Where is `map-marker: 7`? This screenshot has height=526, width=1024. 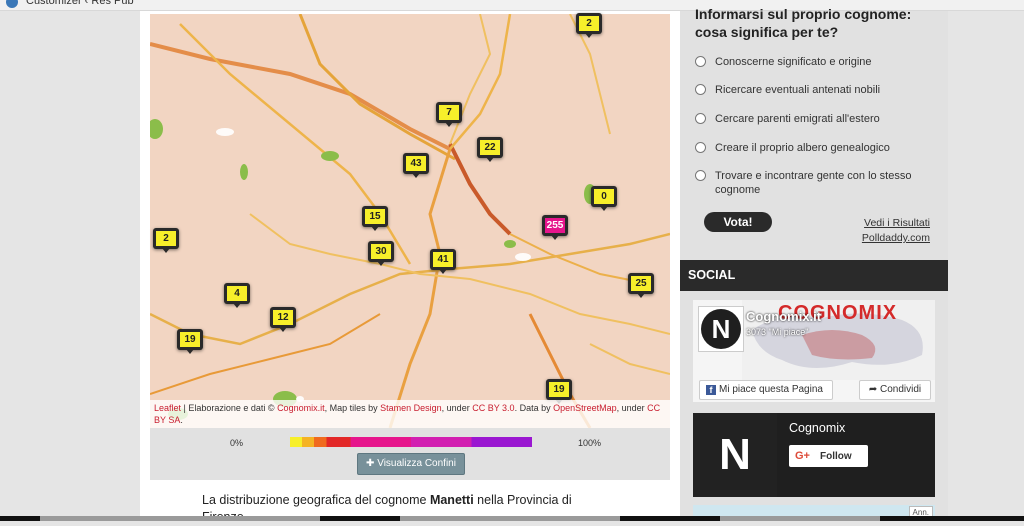
map-marker: 7 is located at coordinates (449, 114).